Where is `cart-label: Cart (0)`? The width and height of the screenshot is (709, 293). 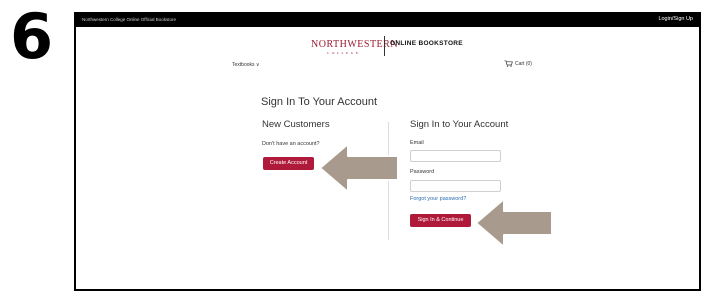 cart-label: Cart (0) is located at coordinates (523, 63).